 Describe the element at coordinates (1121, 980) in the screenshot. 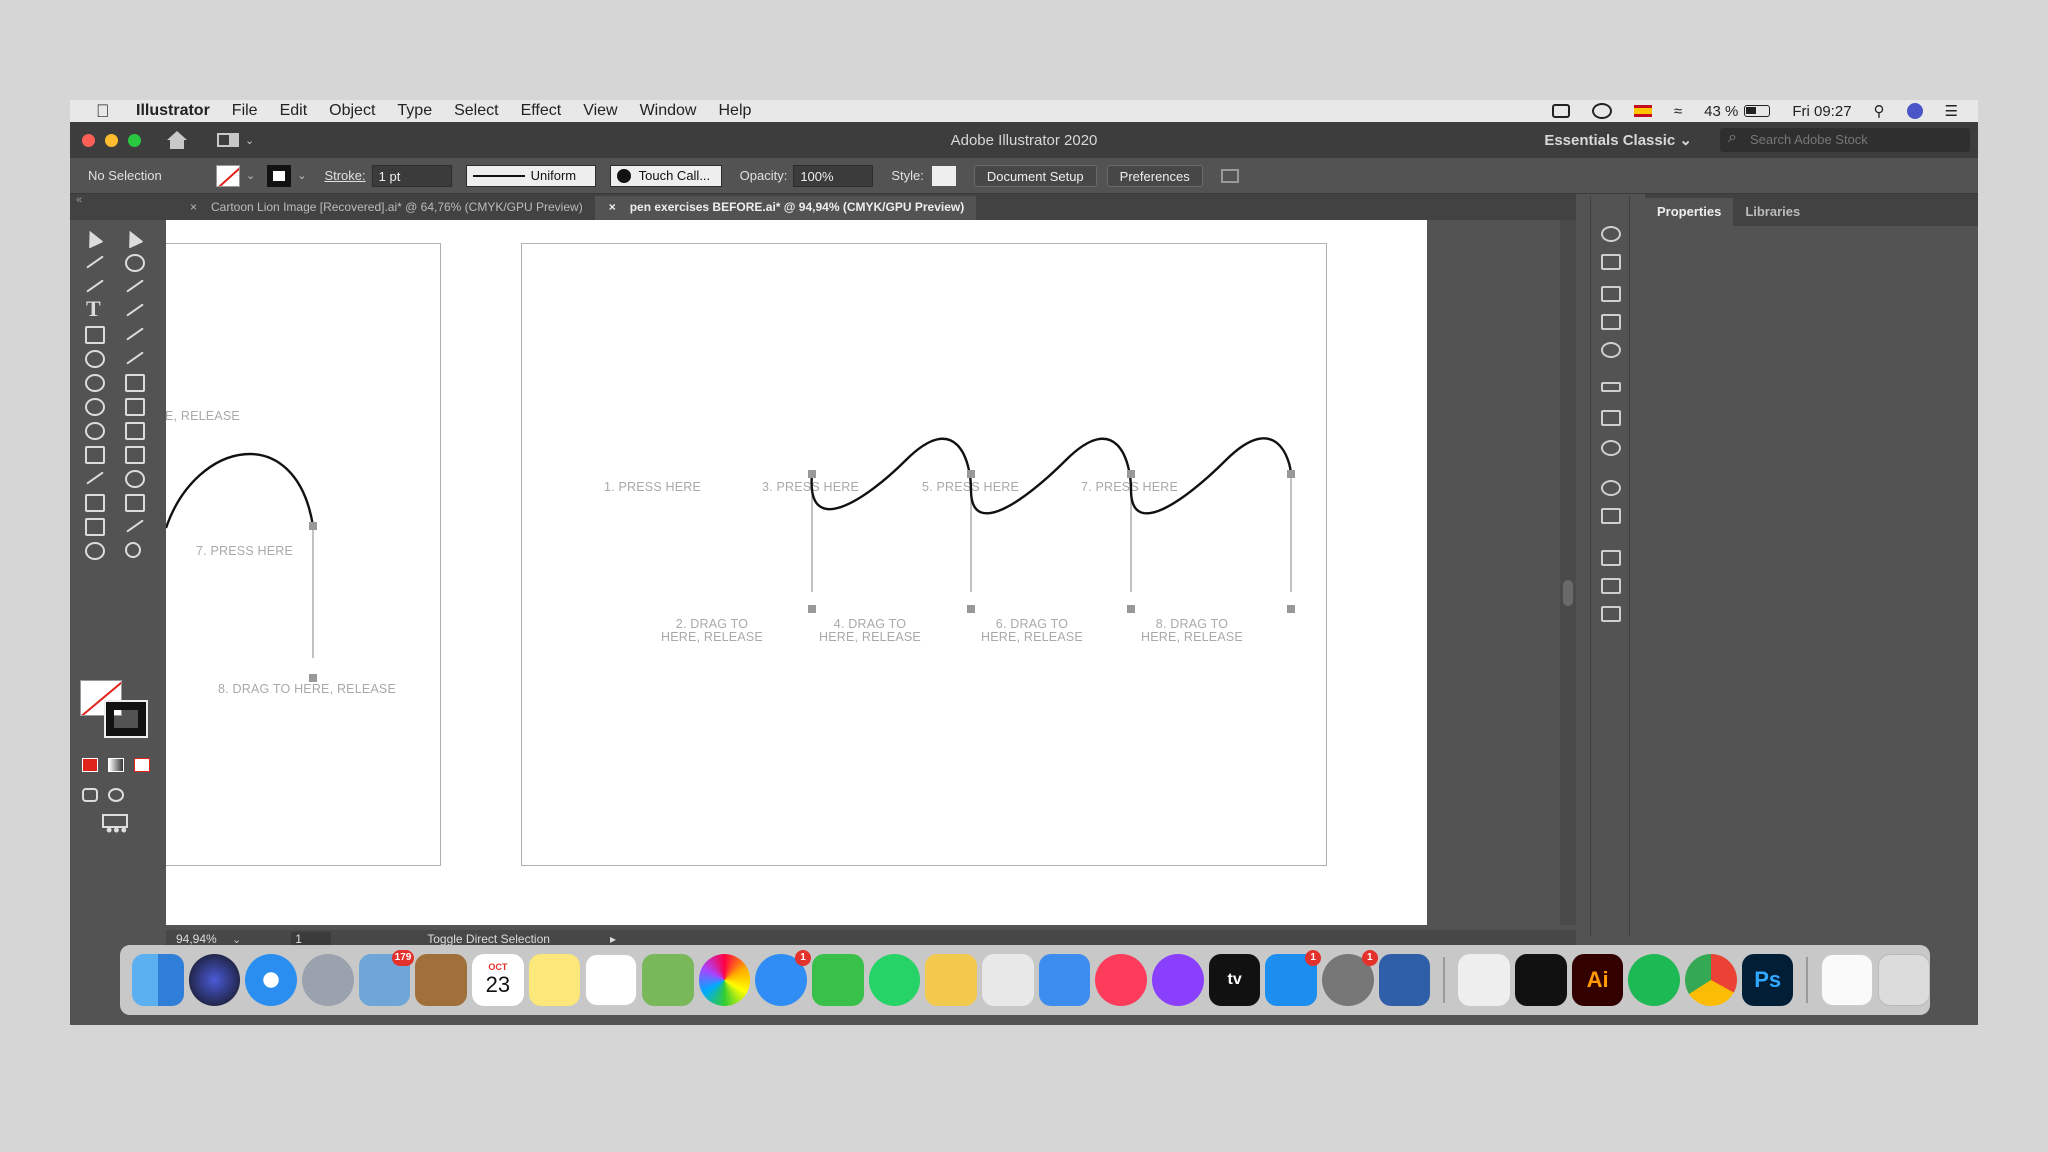

I see `music-icon` at that location.